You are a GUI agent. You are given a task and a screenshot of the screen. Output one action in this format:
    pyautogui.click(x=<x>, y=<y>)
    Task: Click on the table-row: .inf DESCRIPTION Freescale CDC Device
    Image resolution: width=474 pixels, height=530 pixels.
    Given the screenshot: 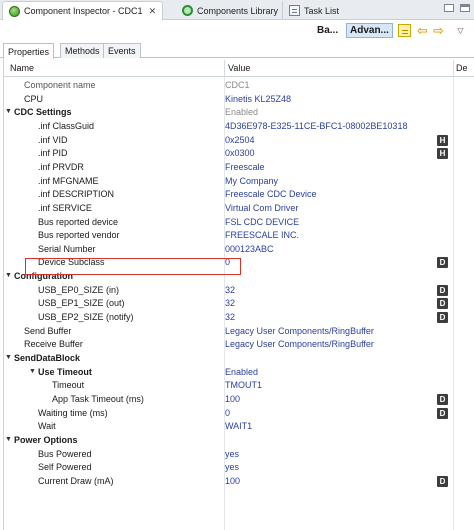 What is the action you would take?
    pyautogui.click(x=239, y=195)
    